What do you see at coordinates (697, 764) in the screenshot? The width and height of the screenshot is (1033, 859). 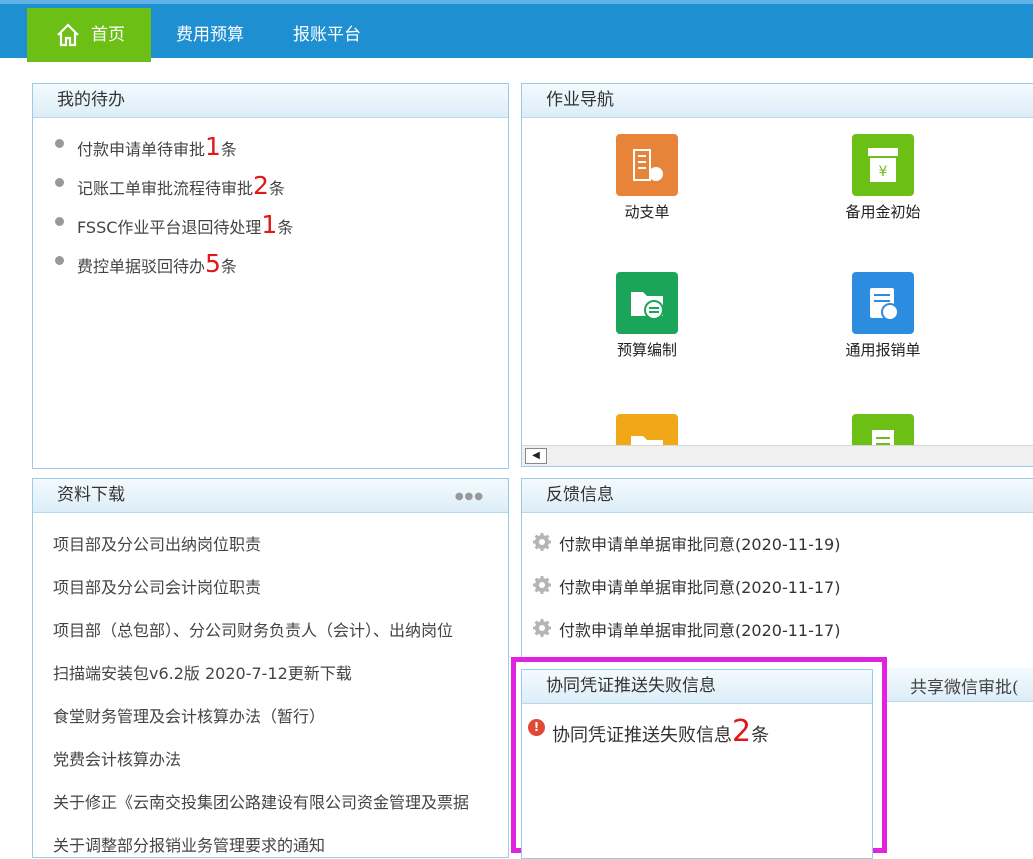 I see `sync-fail-panel: 协同凭证推送失败信息 ! 协同凭证推送失败信息2条` at bounding box center [697, 764].